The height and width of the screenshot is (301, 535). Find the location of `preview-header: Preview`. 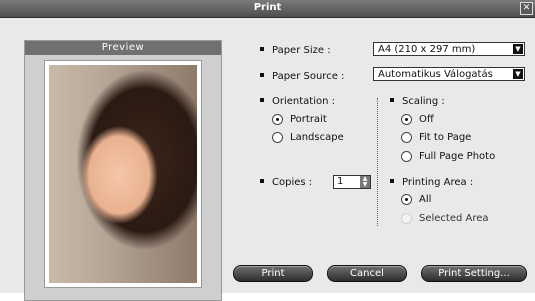

preview-header: Preview is located at coordinates (123, 48).